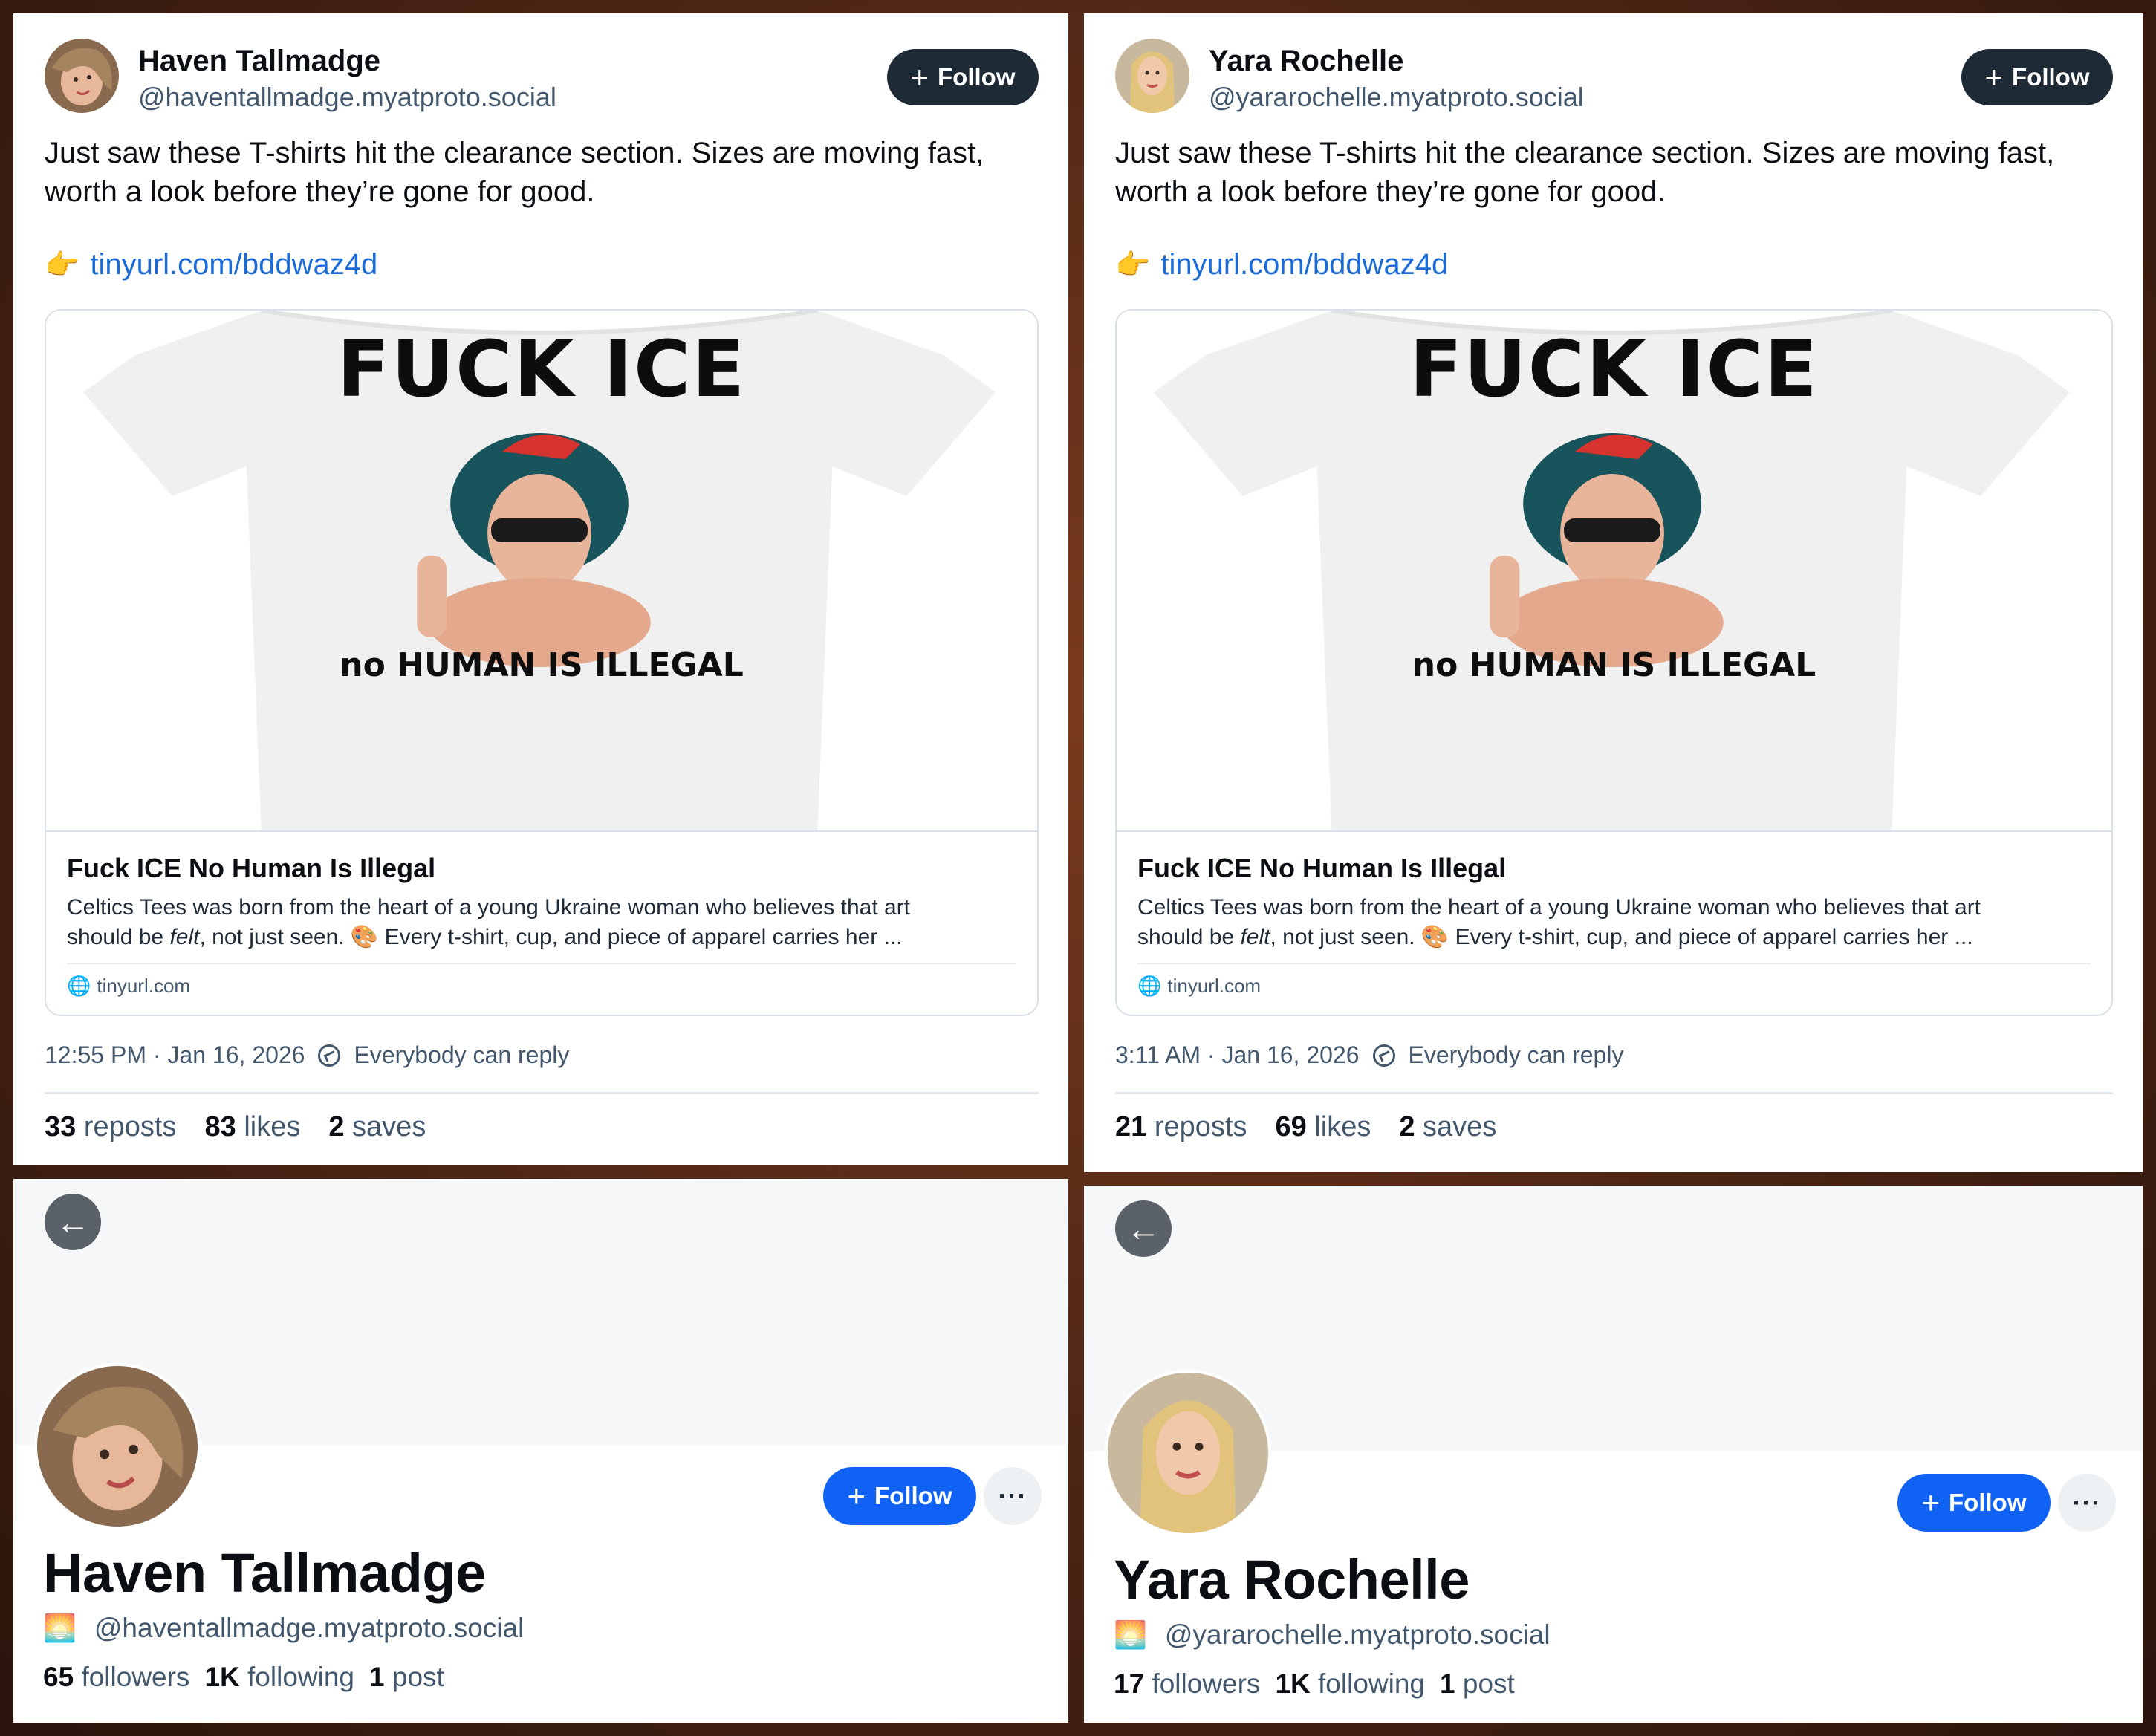 This screenshot has height=1736, width=2156. What do you see at coordinates (1396, 97) in the screenshot?
I see `author-handle: @yararochelle.myatproto.social` at bounding box center [1396, 97].